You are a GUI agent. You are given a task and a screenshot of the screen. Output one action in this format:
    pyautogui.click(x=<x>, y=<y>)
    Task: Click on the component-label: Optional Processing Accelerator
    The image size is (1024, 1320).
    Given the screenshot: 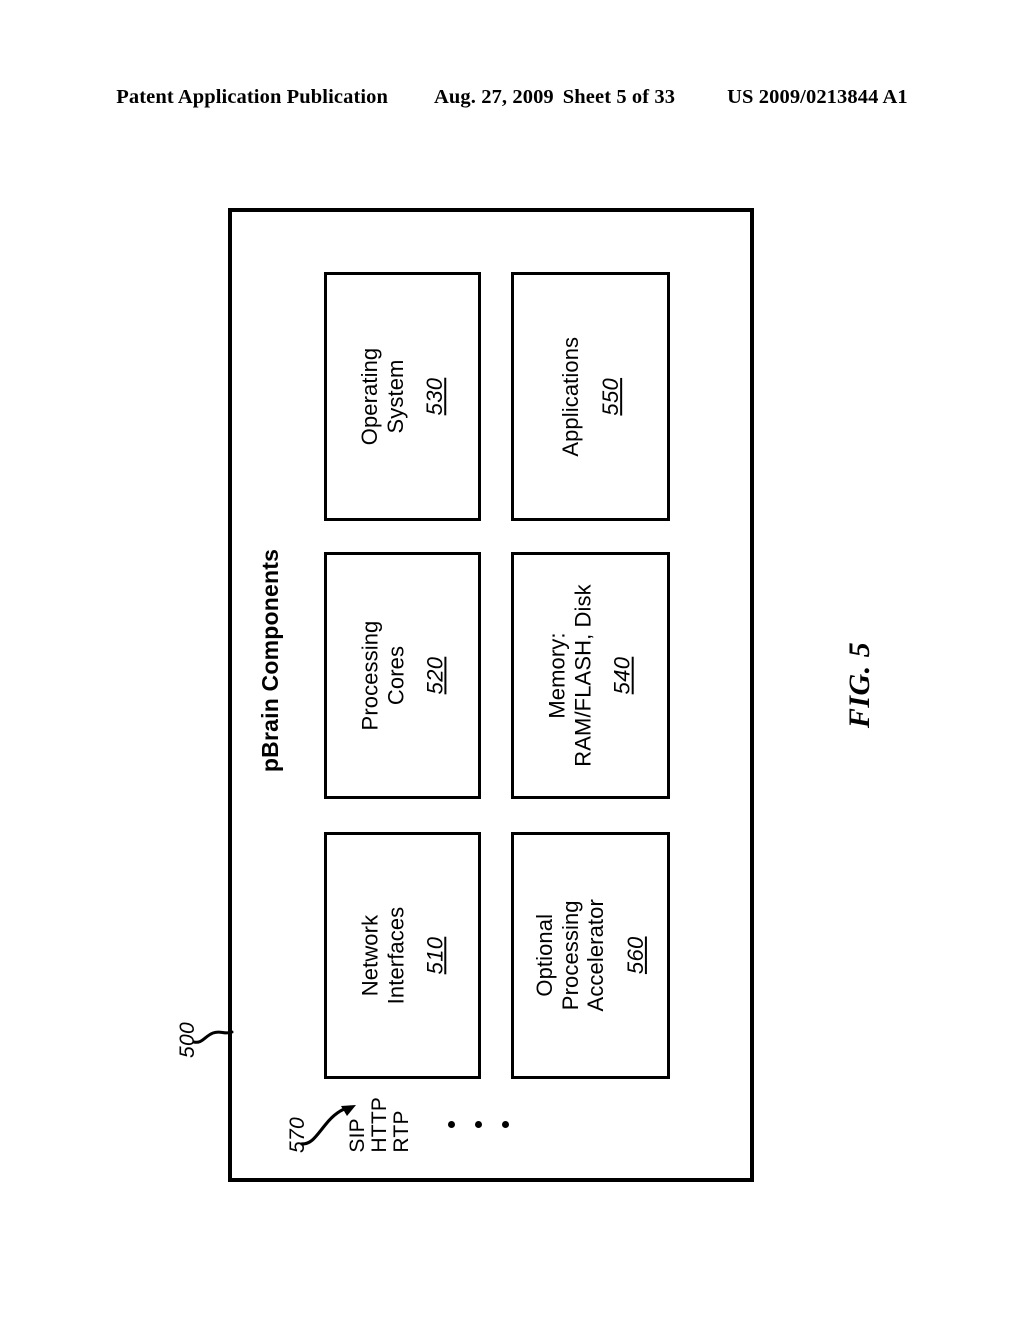 What is the action you would take?
    pyautogui.click(x=570, y=955)
    